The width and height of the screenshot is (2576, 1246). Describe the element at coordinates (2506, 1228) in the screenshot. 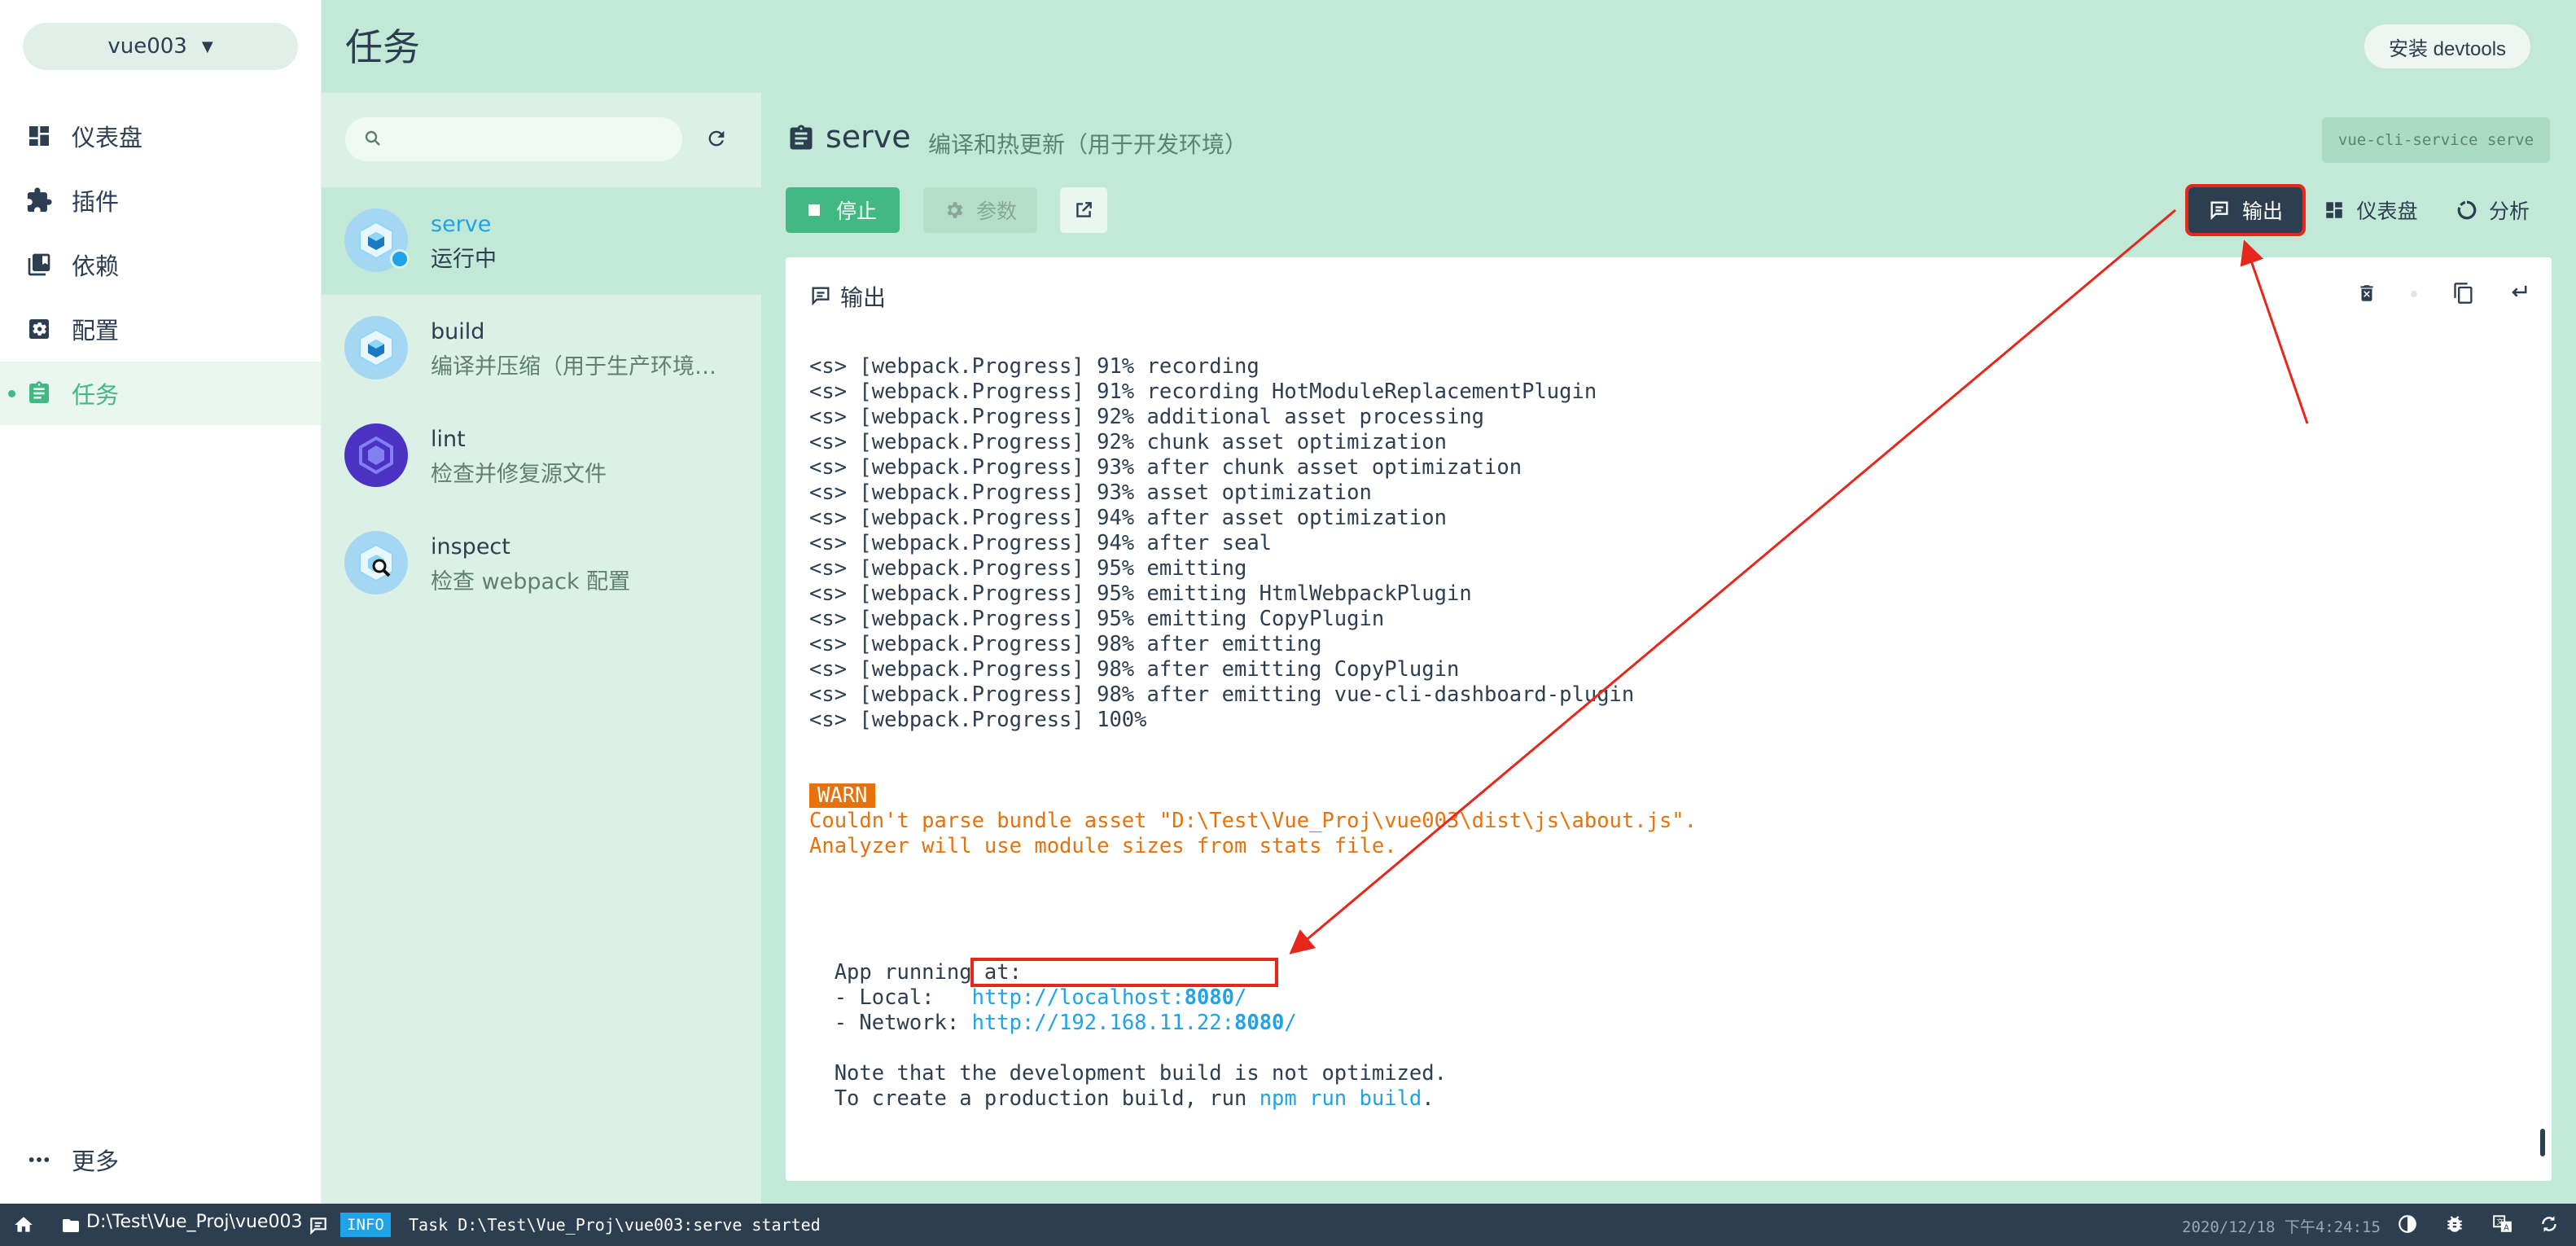

I see `svg-text: A` at that location.